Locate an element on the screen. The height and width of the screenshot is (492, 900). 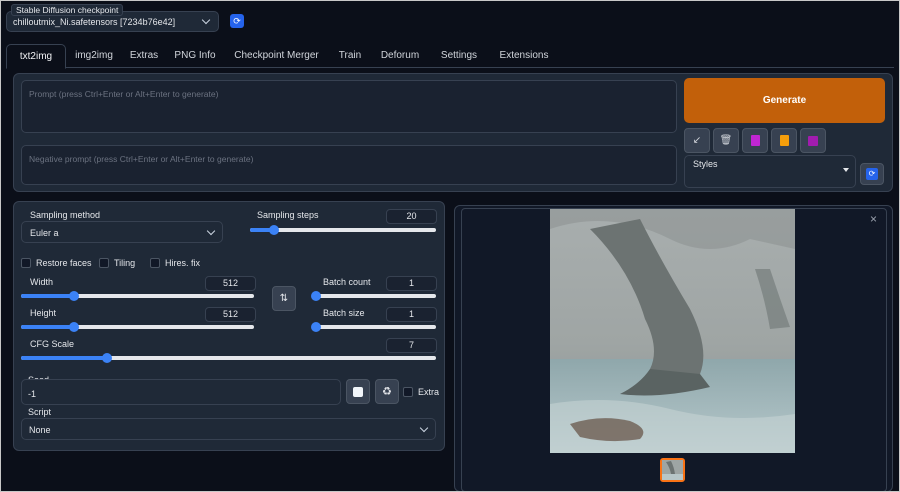
extra-seed-checkbox is located at coordinates (408, 392).